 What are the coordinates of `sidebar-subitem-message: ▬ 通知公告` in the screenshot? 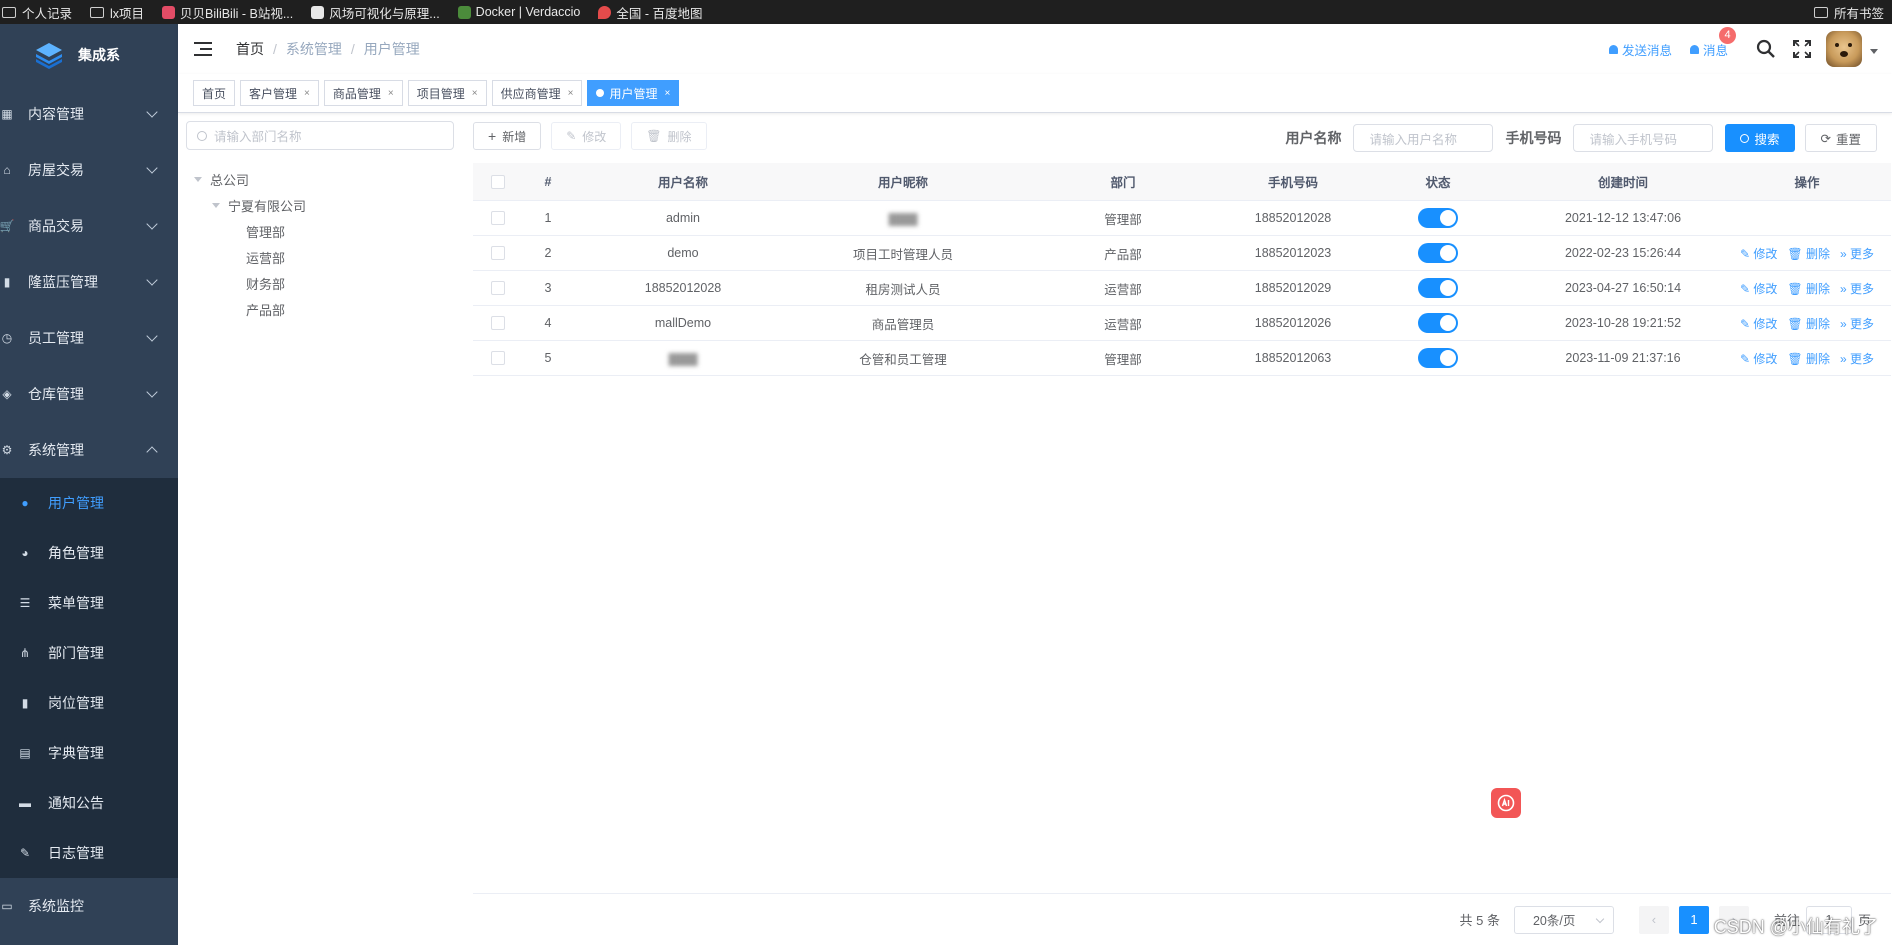 It's located at (89, 803).